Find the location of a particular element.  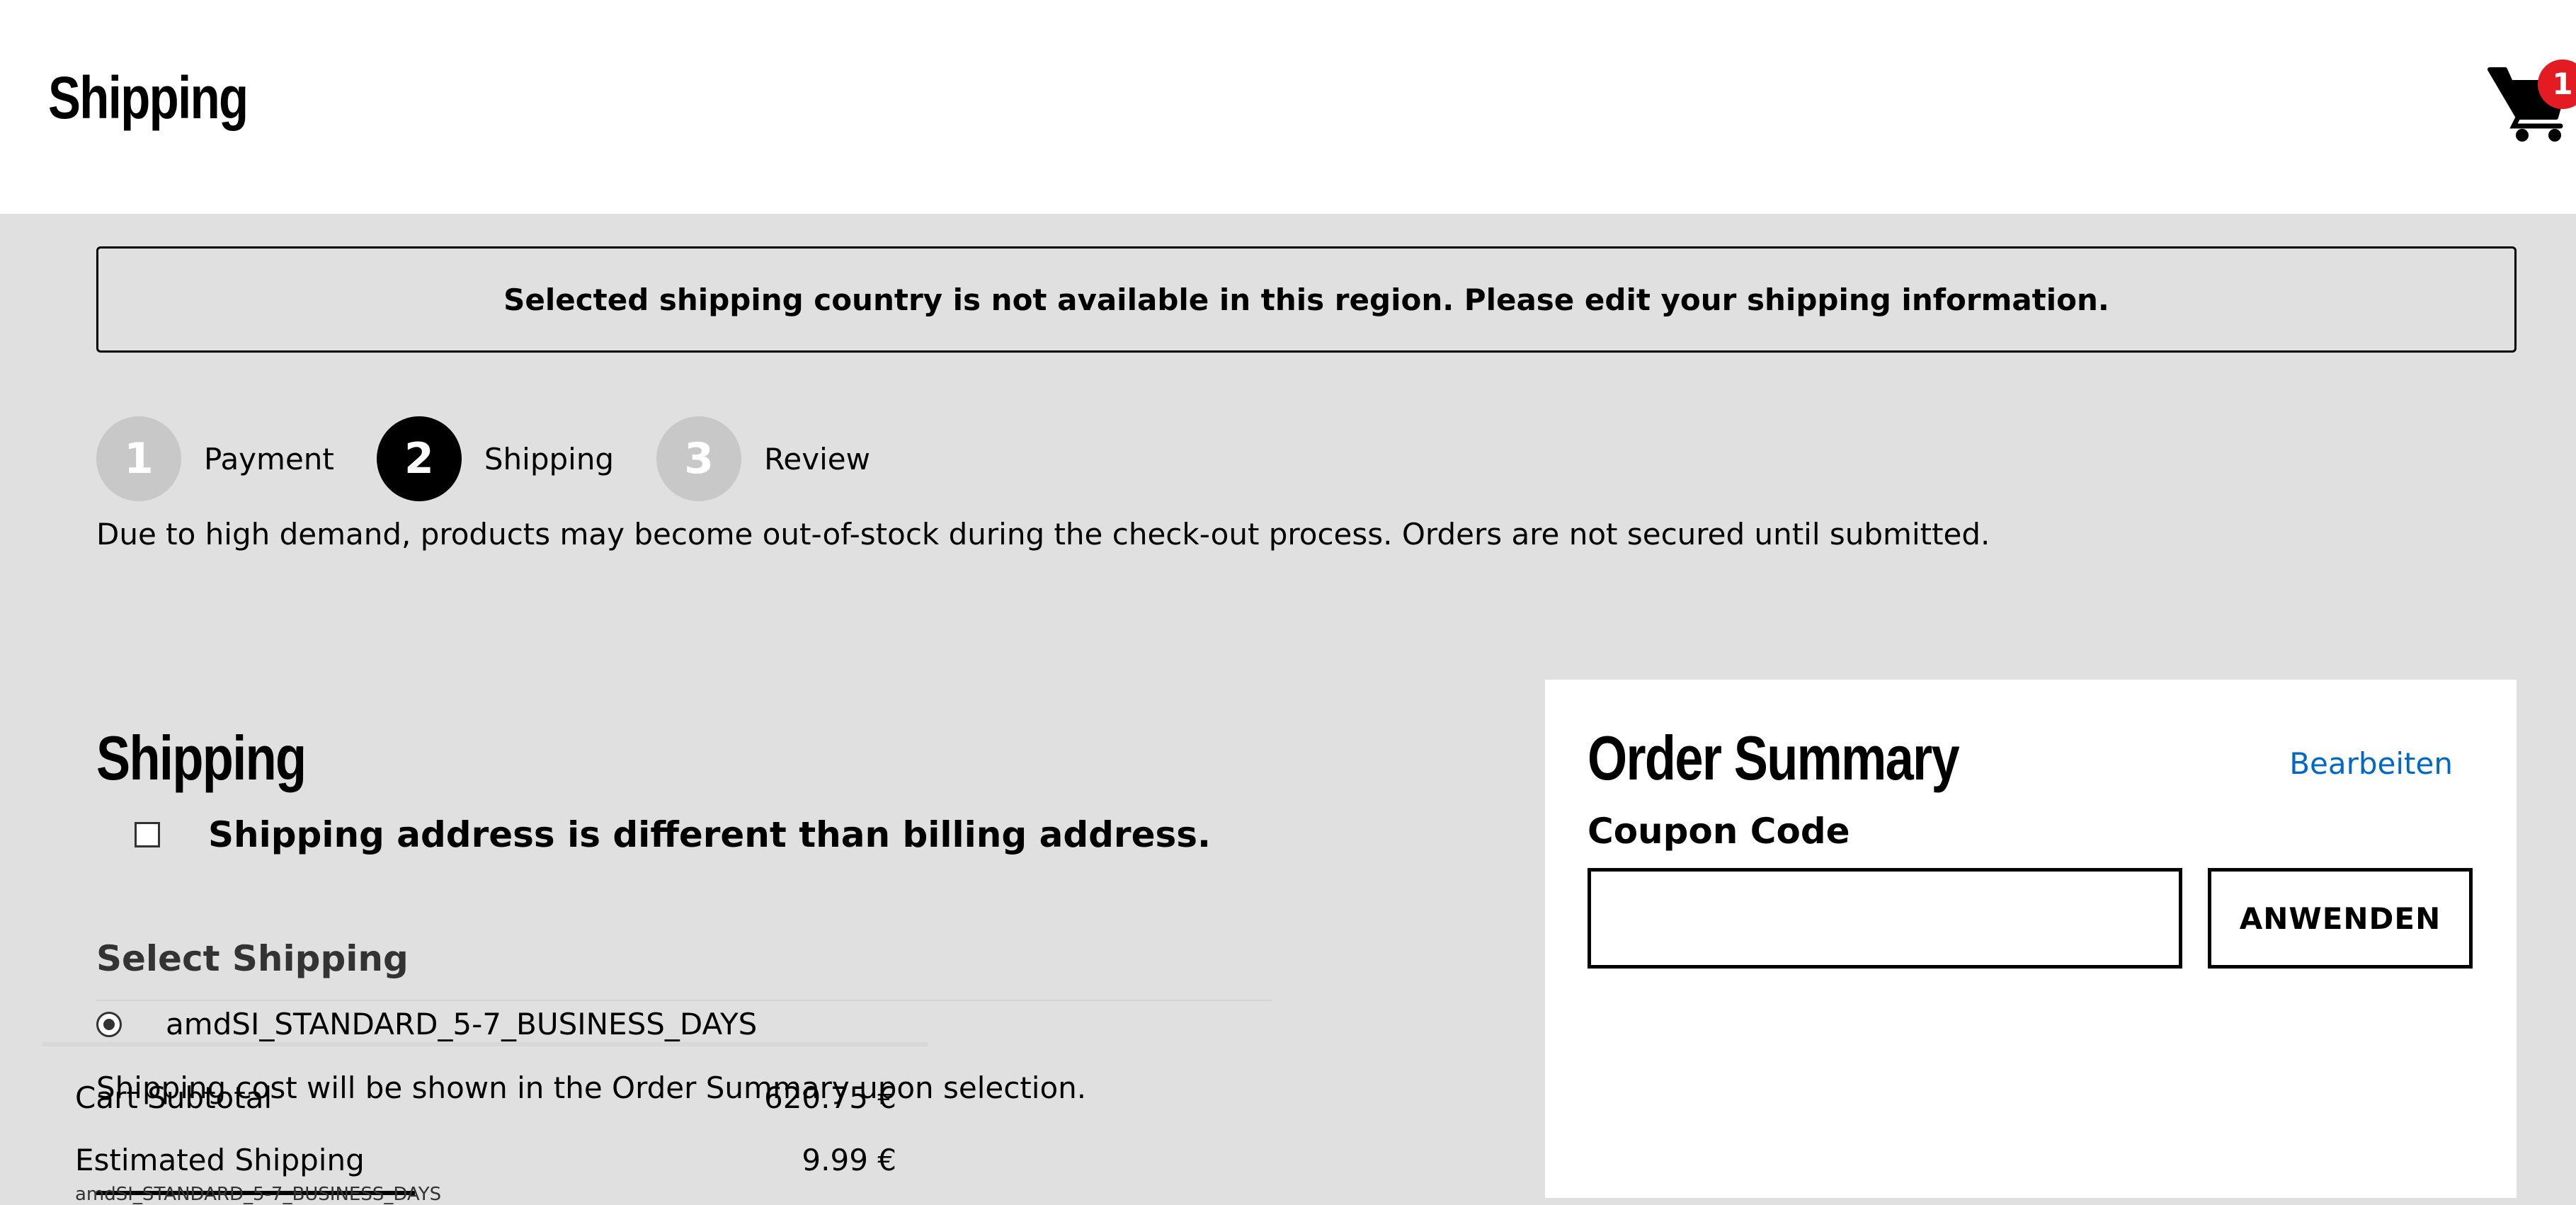

divider is located at coordinates (684, 1000).